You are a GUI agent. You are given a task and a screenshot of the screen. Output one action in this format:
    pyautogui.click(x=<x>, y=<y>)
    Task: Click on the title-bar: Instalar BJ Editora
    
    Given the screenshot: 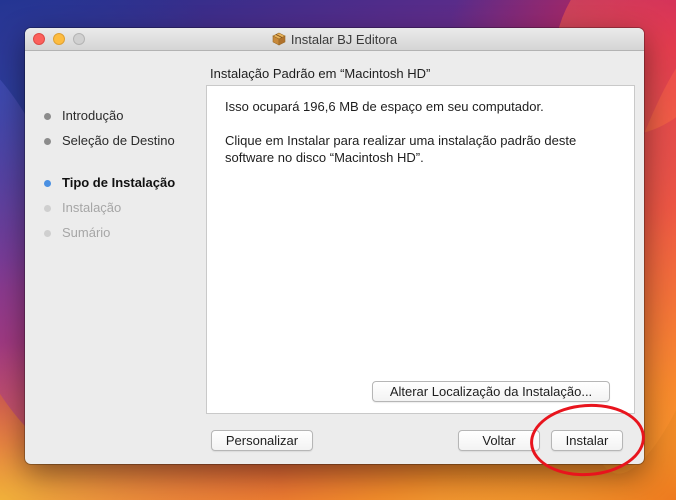 What is the action you would take?
    pyautogui.click(x=334, y=39)
    